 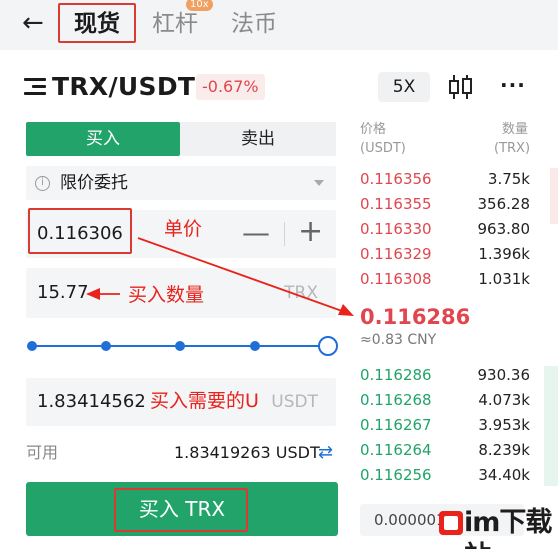 I want to click on ask-qty: 1.031k, so click(x=504, y=279).